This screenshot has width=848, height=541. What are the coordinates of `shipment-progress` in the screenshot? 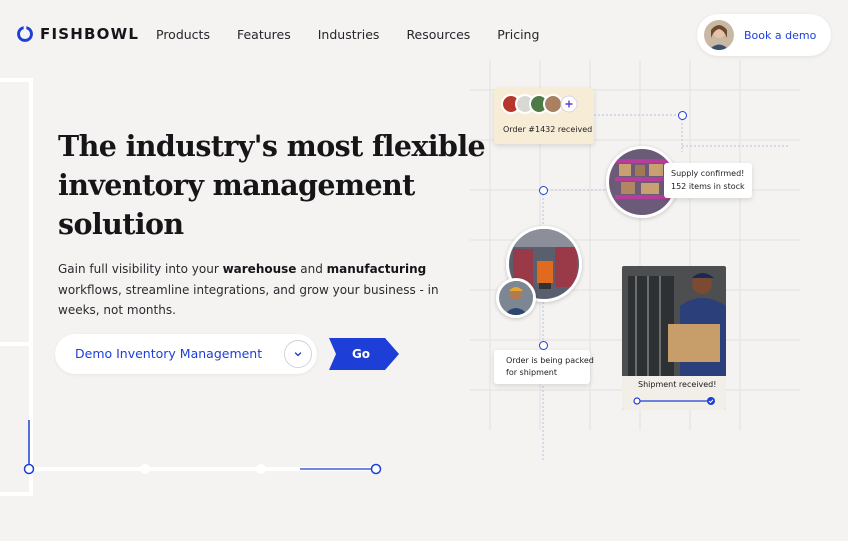 It's located at (674, 401).